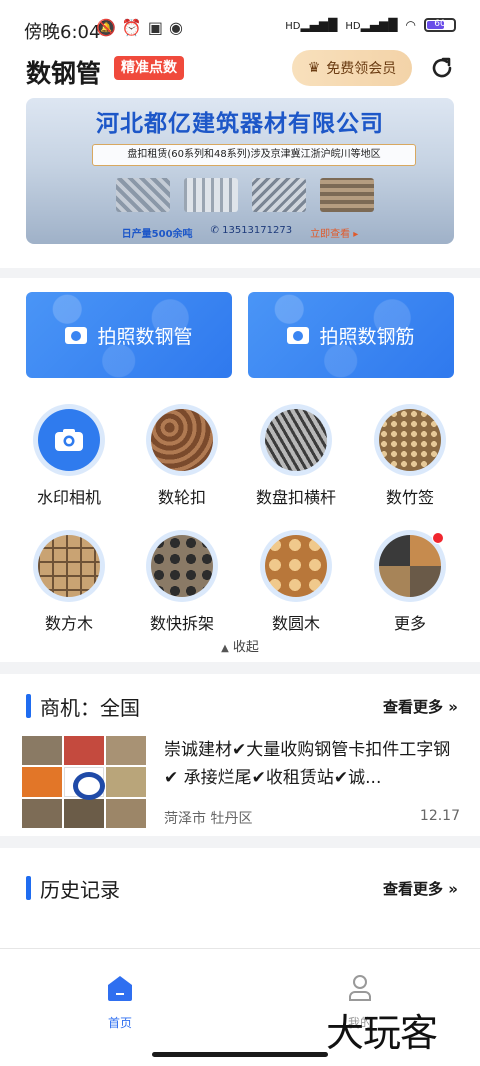 Image resolution: width=480 pixels, height=1066 pixels. Describe the element at coordinates (295, 497) in the screenshot. I see `icon-label: 数盘扣横杆` at that location.